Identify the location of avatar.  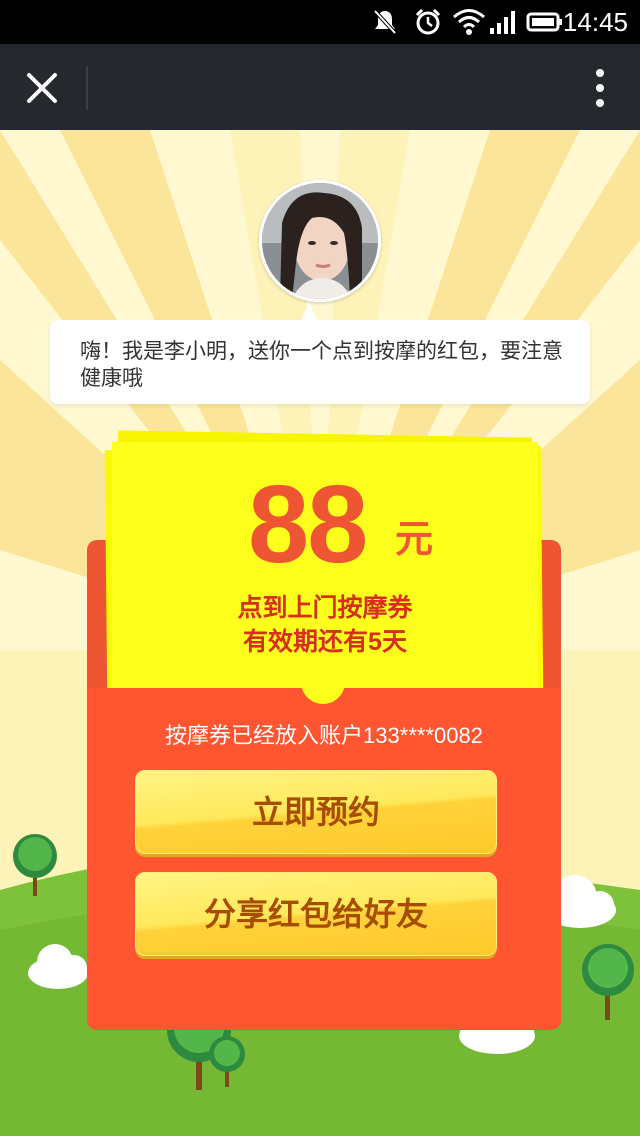
(320, 241).